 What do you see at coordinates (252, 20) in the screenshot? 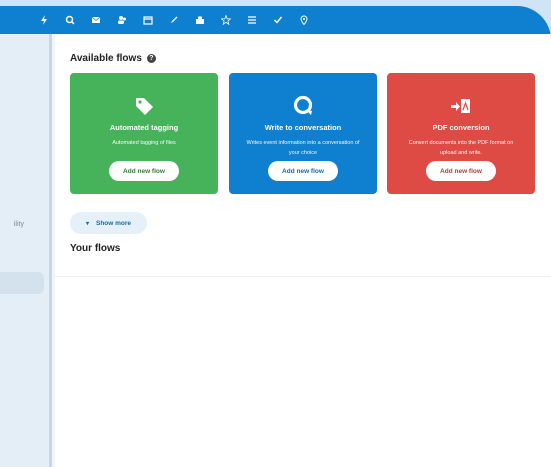
I see `list-icon` at bounding box center [252, 20].